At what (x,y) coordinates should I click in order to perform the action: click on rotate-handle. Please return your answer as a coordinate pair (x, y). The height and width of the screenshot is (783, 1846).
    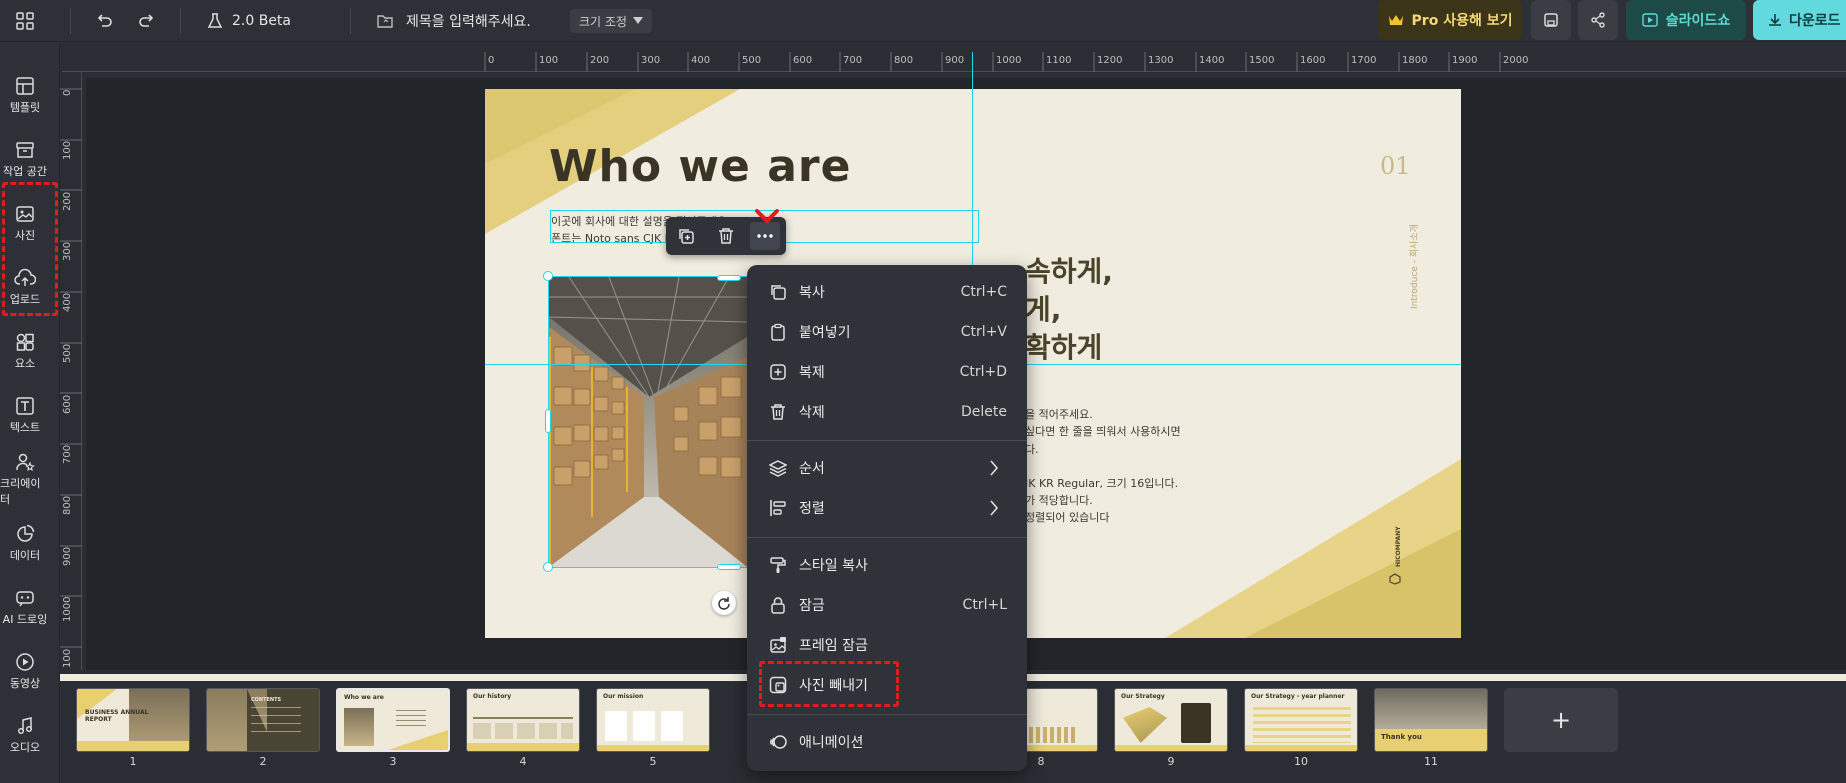
    Looking at the image, I should click on (724, 603).